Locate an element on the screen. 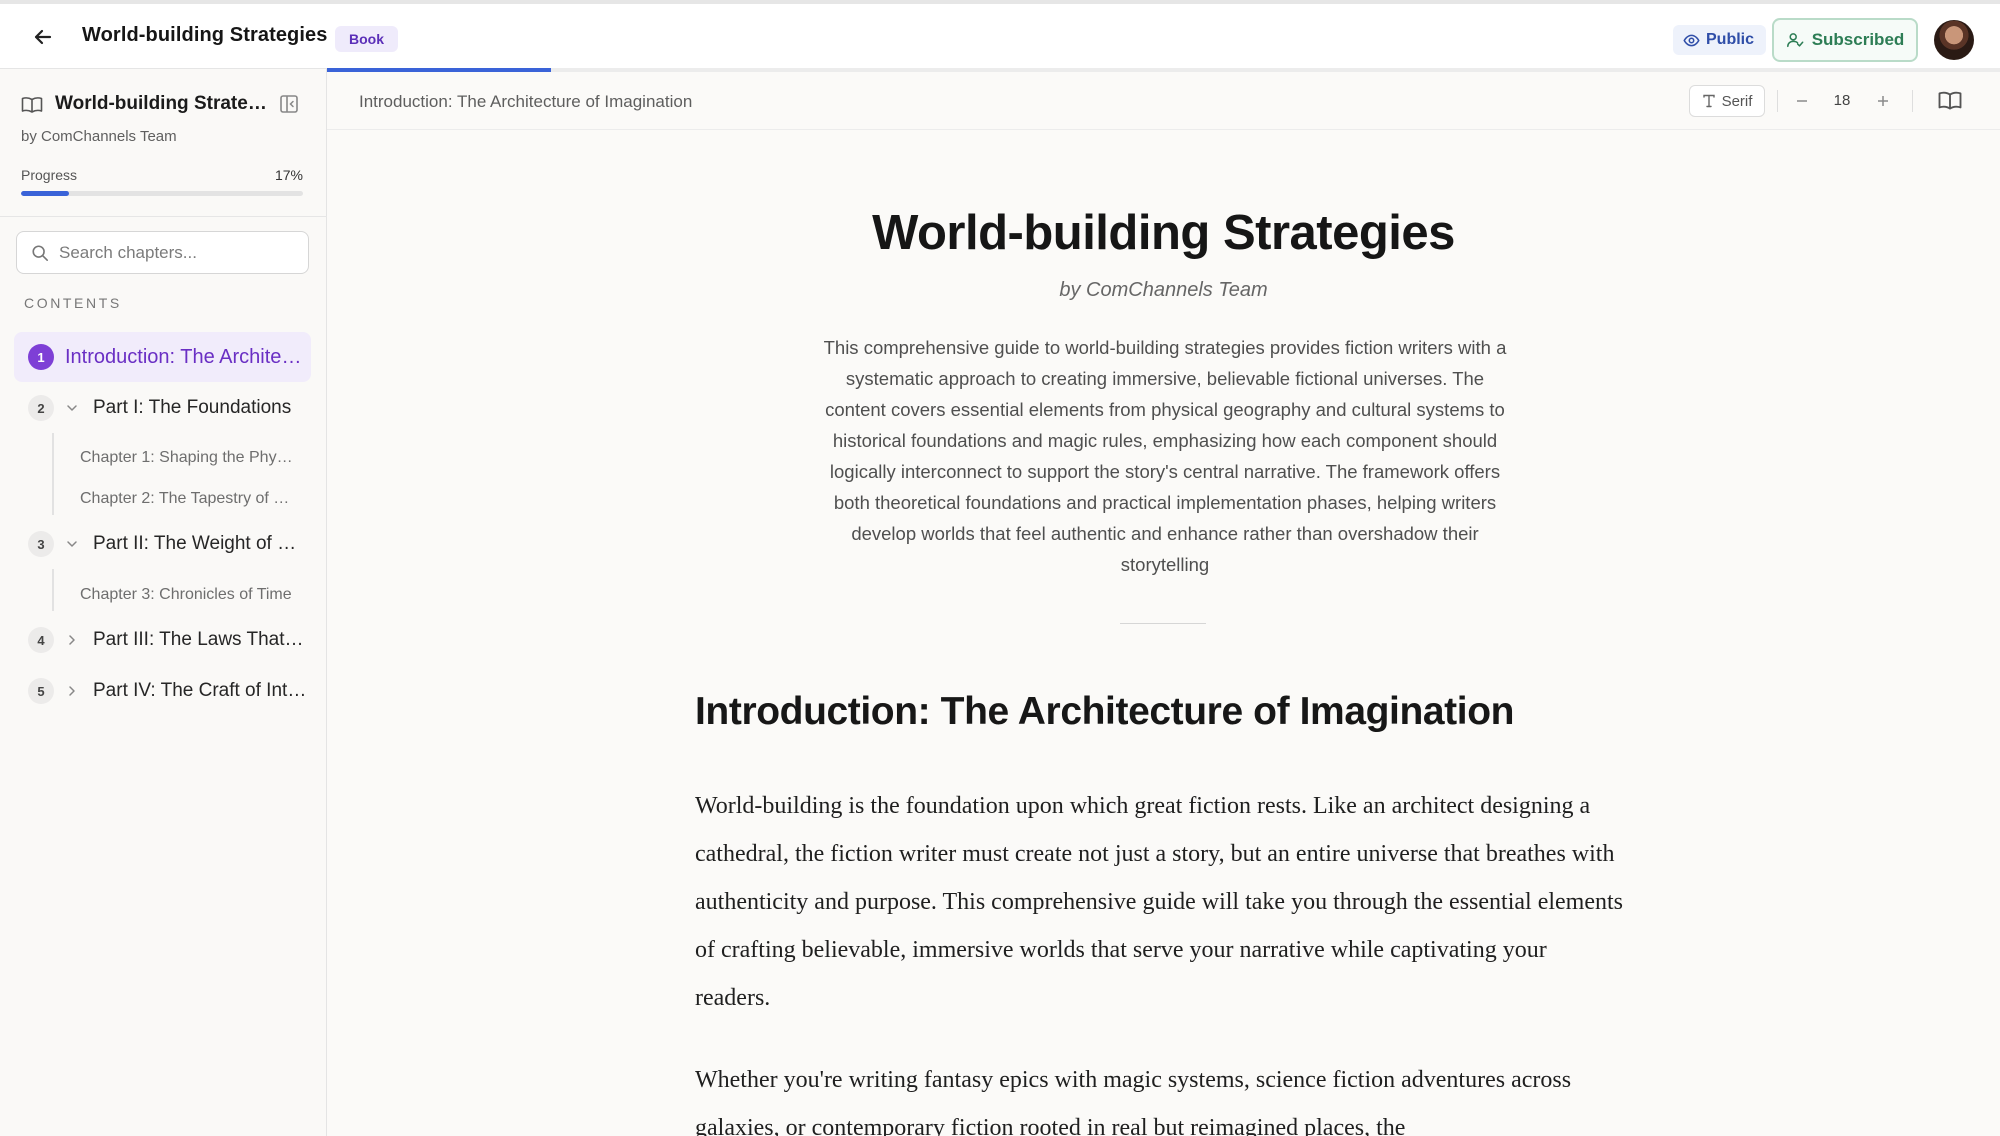 The height and width of the screenshot is (1136, 2000). avatar is located at coordinates (1954, 40).